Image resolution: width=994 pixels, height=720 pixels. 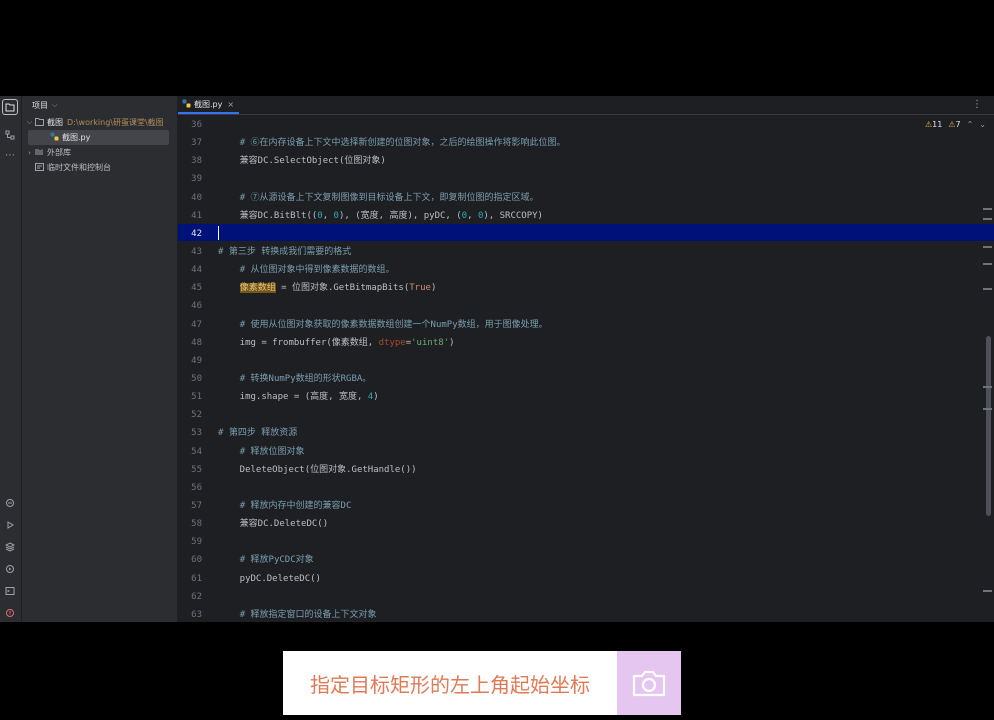 What do you see at coordinates (196, 306) in the screenshot?
I see `line-number: 46` at bounding box center [196, 306].